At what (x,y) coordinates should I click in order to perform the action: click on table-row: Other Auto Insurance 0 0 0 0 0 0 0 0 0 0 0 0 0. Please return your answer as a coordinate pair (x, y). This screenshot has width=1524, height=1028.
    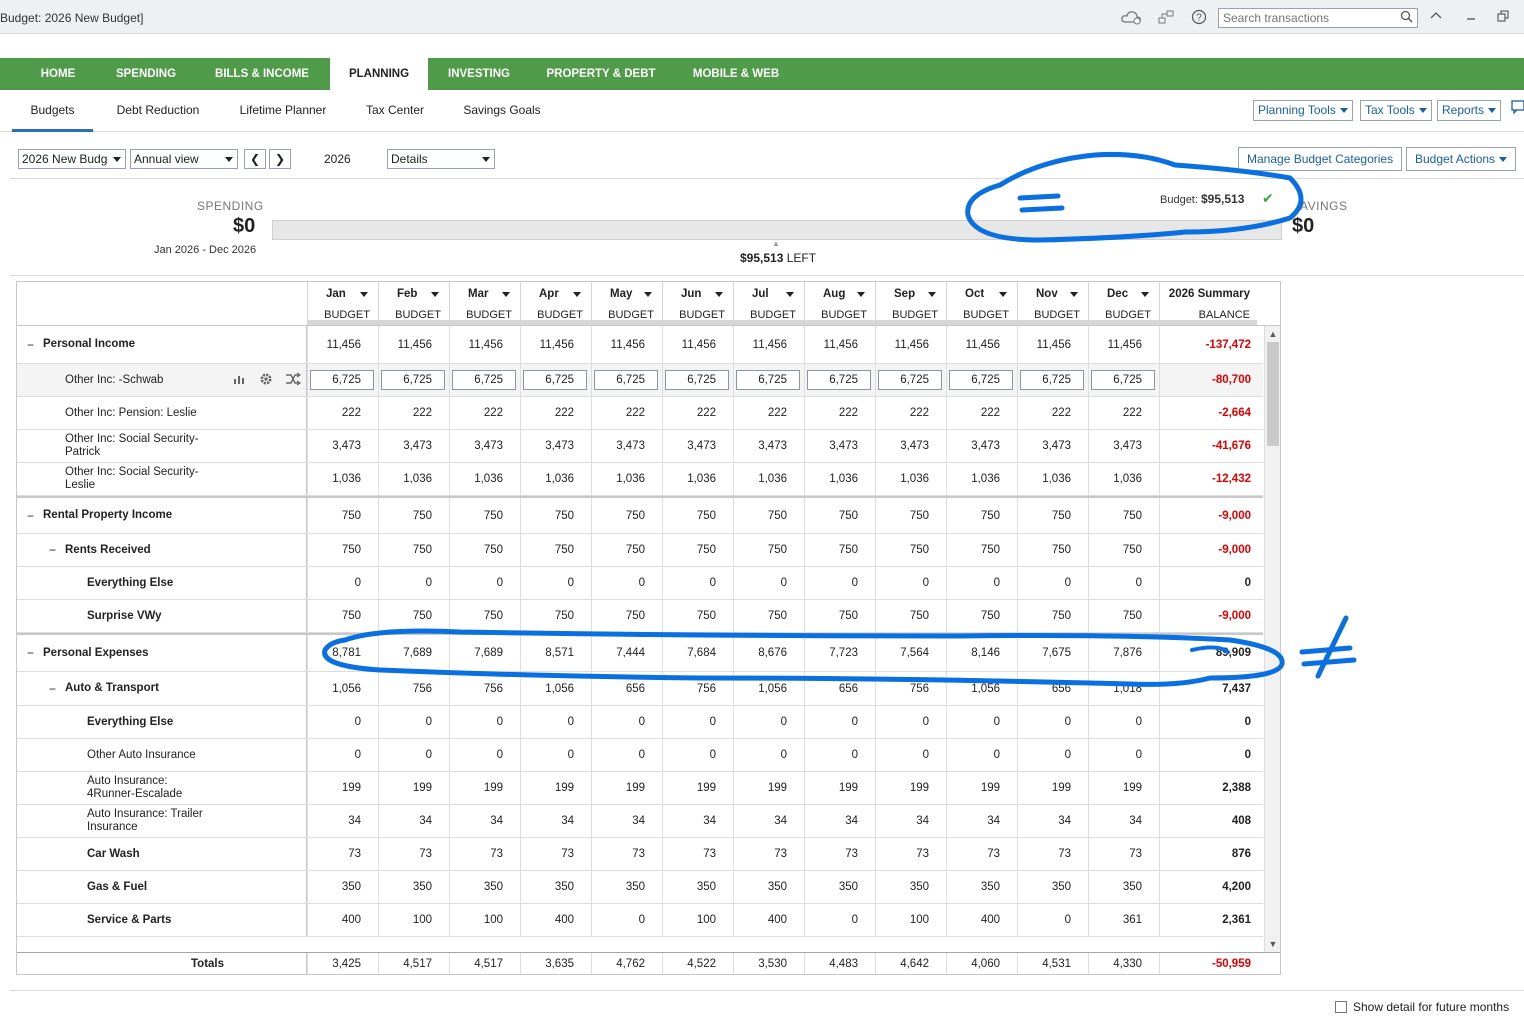
    Looking at the image, I should click on (640, 755).